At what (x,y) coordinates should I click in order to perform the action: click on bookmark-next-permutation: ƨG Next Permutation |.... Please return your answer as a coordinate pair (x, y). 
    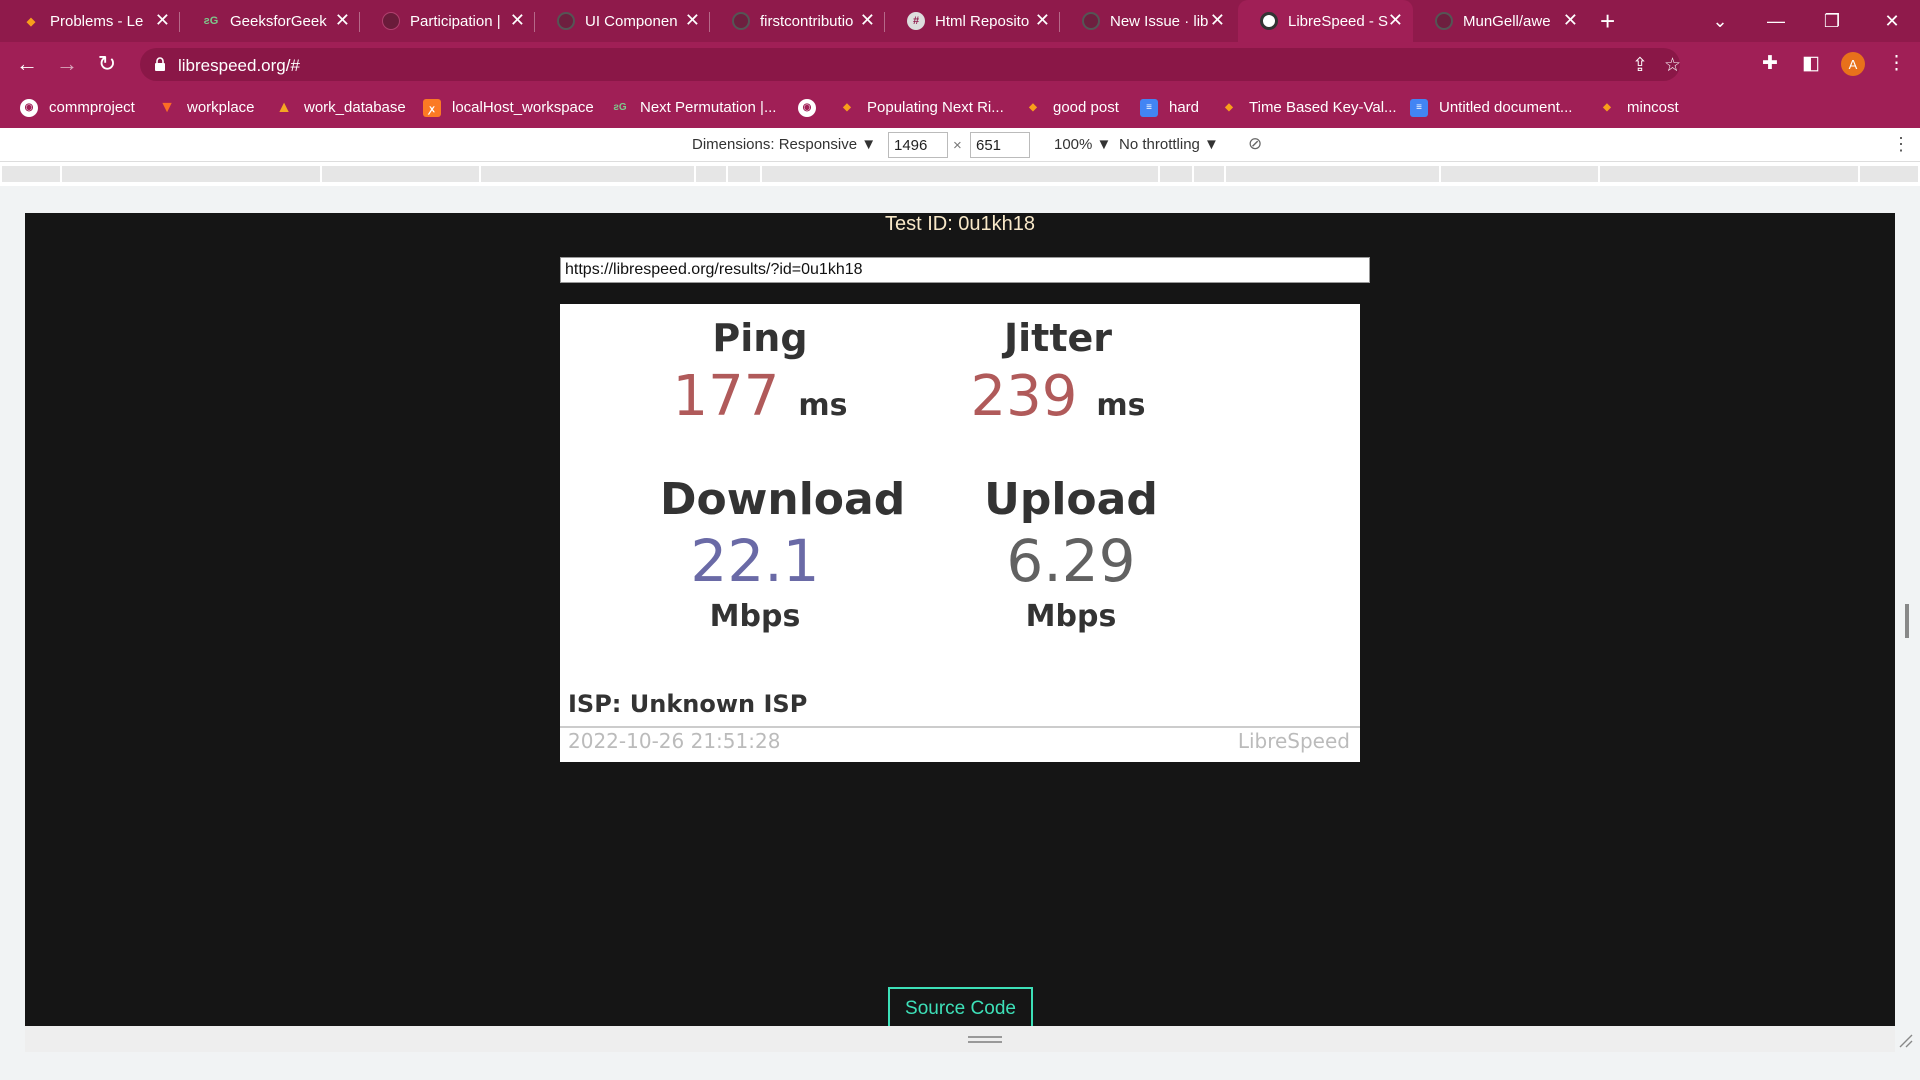
    Looking at the image, I should click on (693, 107).